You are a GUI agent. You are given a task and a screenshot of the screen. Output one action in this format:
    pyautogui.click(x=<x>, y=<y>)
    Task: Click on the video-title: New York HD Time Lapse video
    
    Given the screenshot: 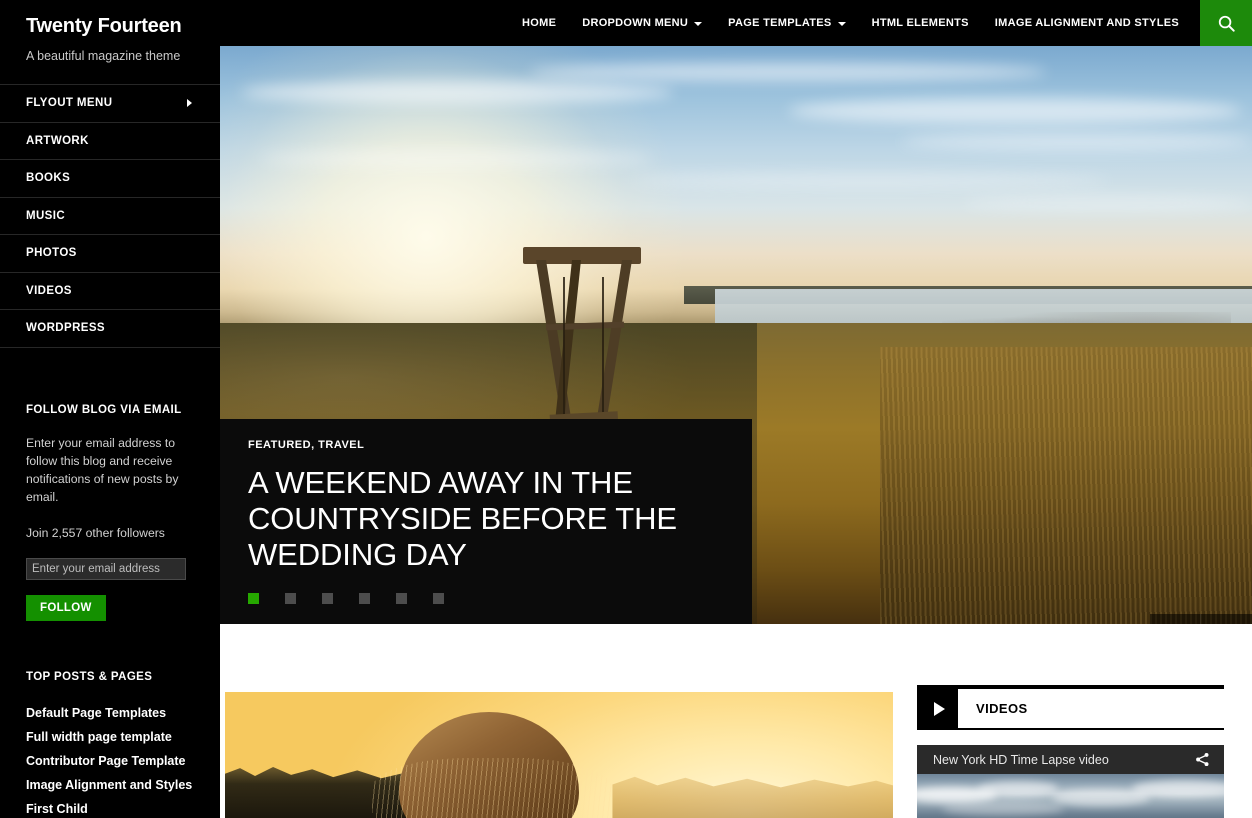 What is the action you would take?
    pyautogui.click(x=1021, y=760)
    